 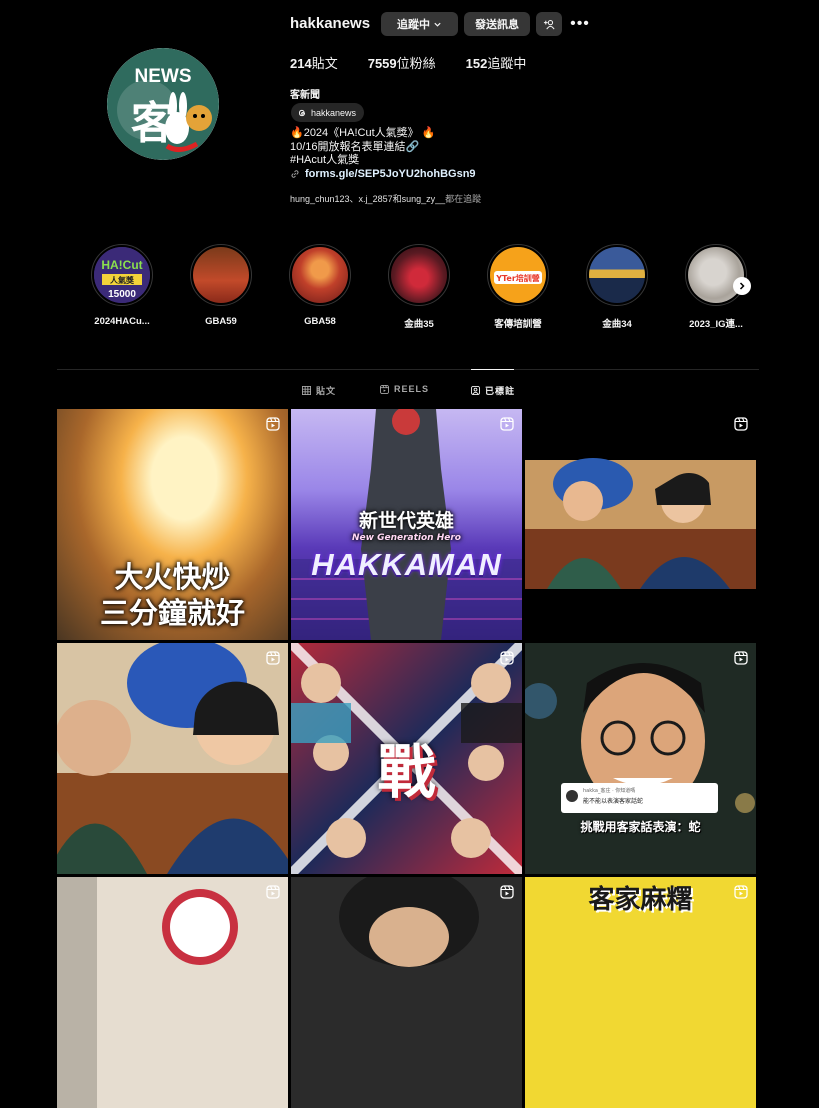 I want to click on post-caption: 挑戰用客家話表演：蛇, so click(x=640, y=827).